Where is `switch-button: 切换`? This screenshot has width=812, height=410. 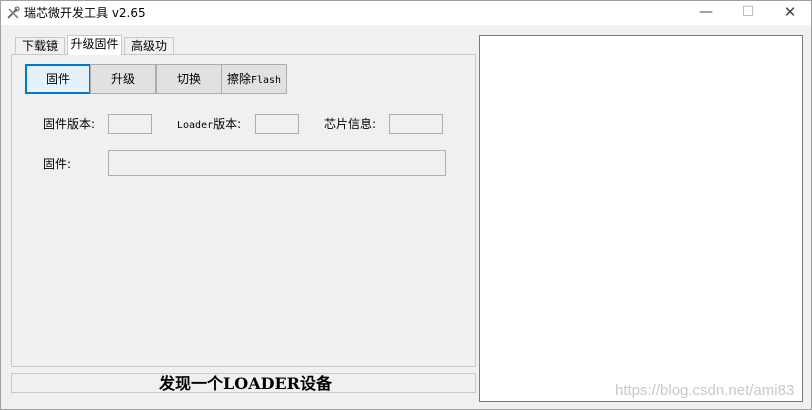
switch-button: 切换 is located at coordinates (189, 79).